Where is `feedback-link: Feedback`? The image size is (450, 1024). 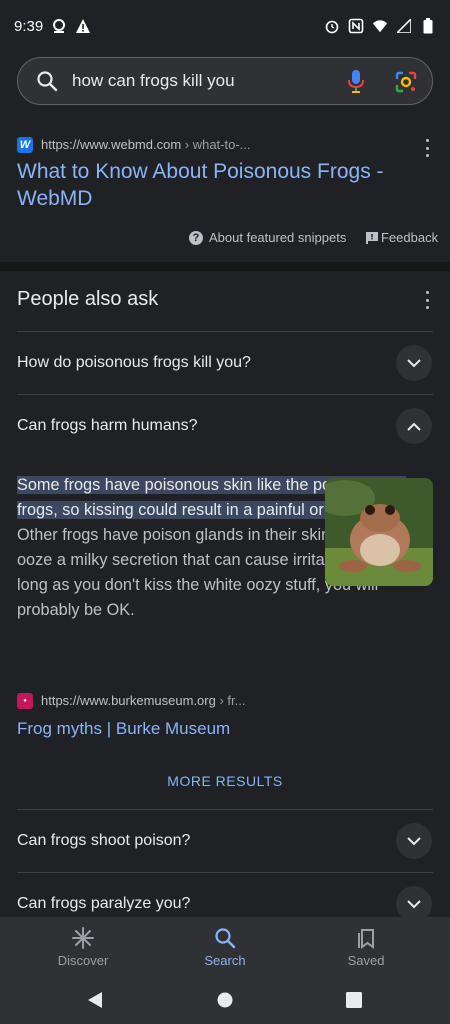
feedback-link: Feedback is located at coordinates (402, 237).